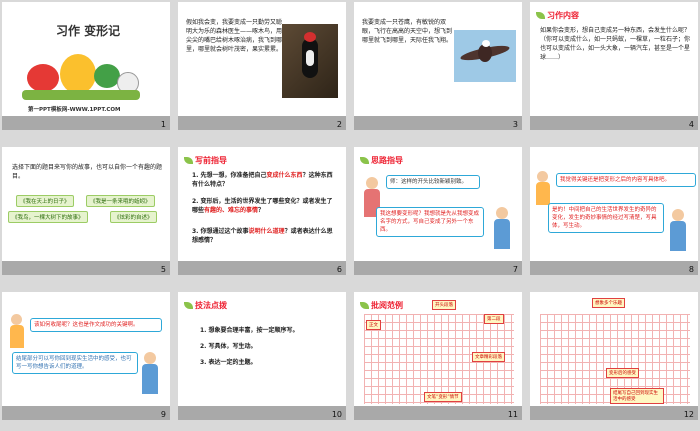 This screenshot has width=700, height=431. I want to click on q3-highlight: 说明什么道理, so click(266, 231).